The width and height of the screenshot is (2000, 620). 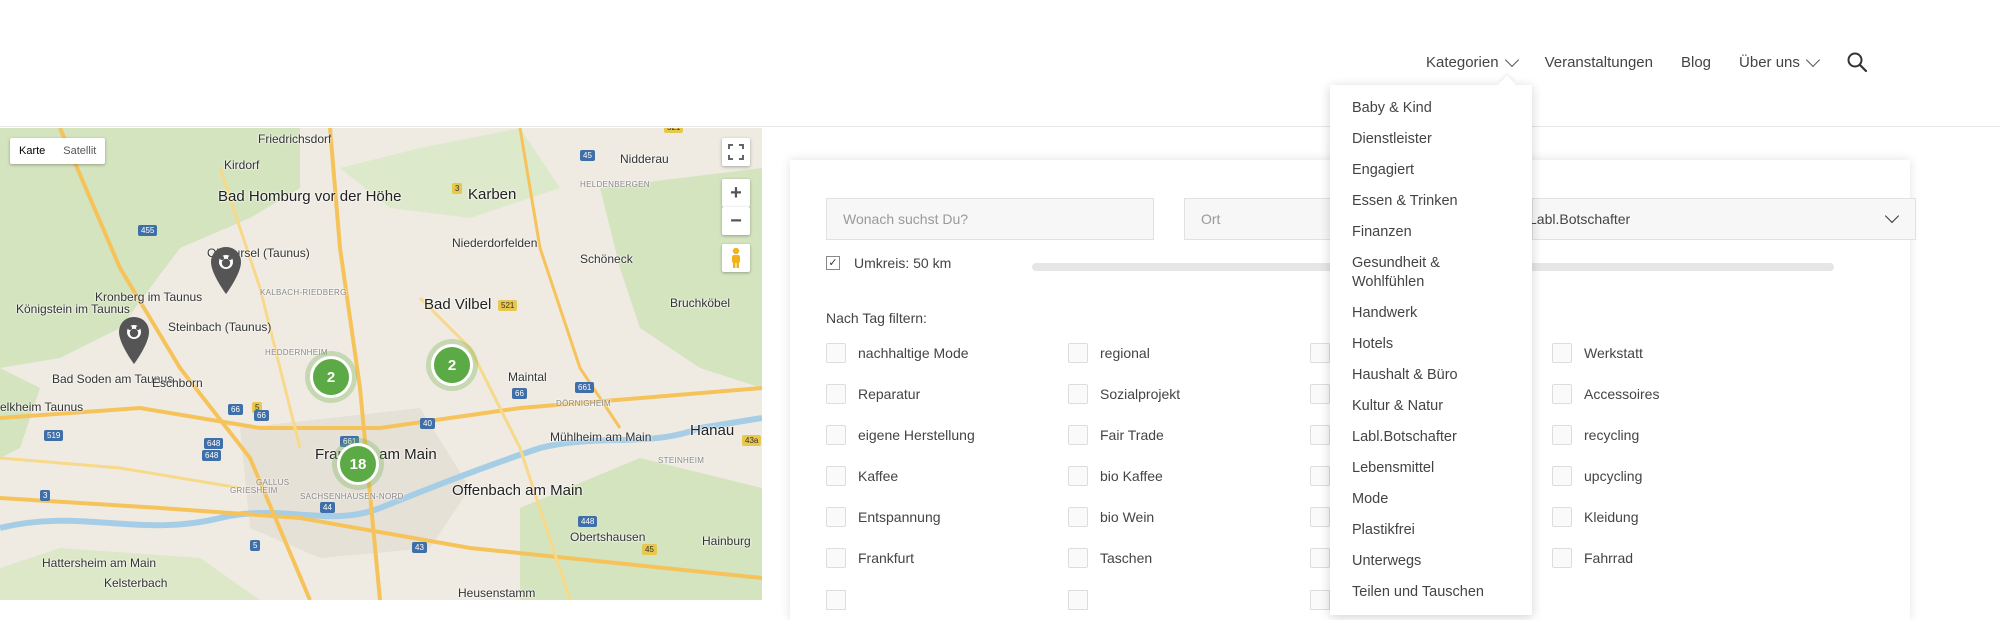 I want to click on dropdown-item: Kultur & Natur, so click(x=1431, y=406).